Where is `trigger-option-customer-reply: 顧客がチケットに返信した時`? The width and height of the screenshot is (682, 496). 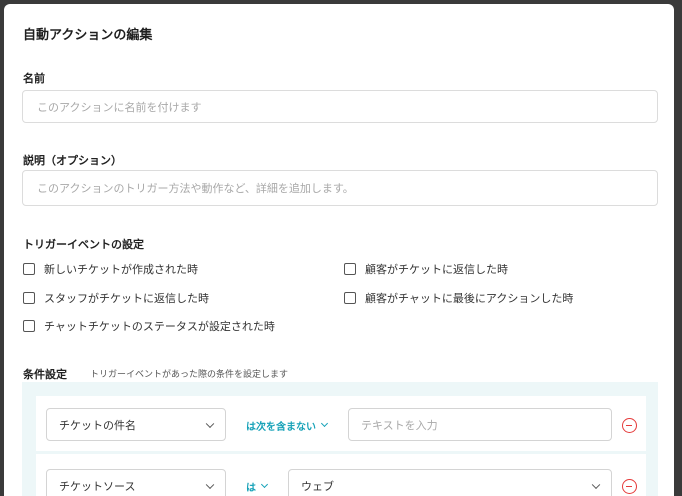 trigger-option-customer-reply: 顧客がチケットに返信した時 is located at coordinates (426, 269).